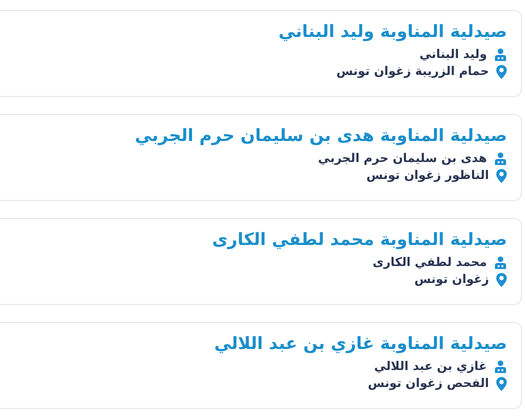 Image resolution: width=525 pixels, height=420 pixels. I want to click on owner-name: محمد لطفي الكارى, so click(429, 262).